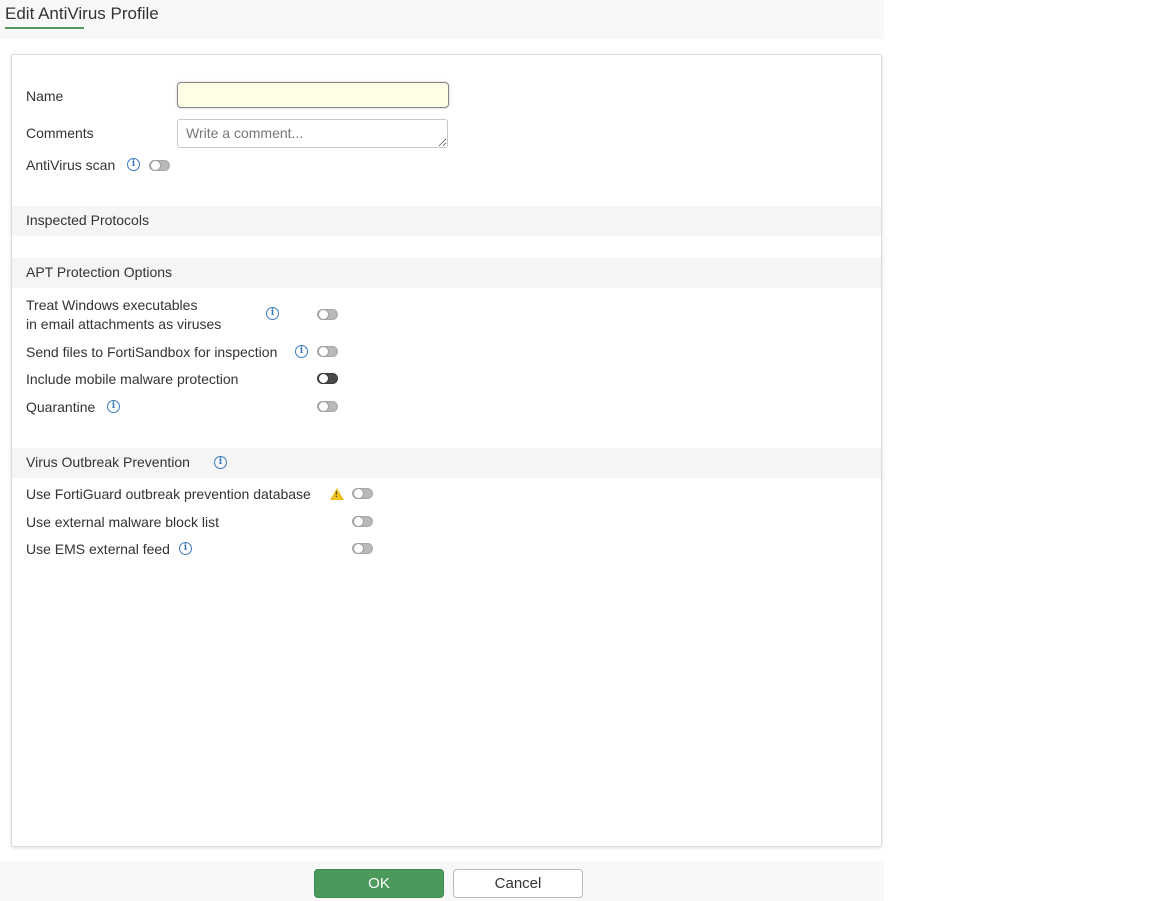 The width and height of the screenshot is (1152, 901). Describe the element at coordinates (379, 883) in the screenshot. I see `ok-button: OK` at that location.